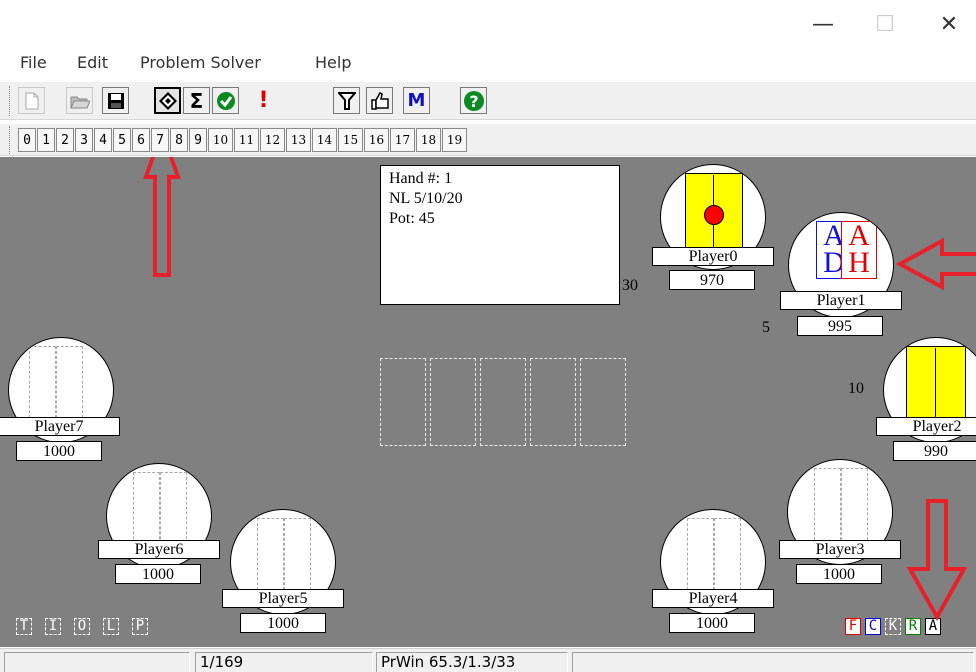 This screenshot has height=672, width=976. Describe the element at coordinates (926, 426) in the screenshot. I see `player2-name: Player2` at that location.